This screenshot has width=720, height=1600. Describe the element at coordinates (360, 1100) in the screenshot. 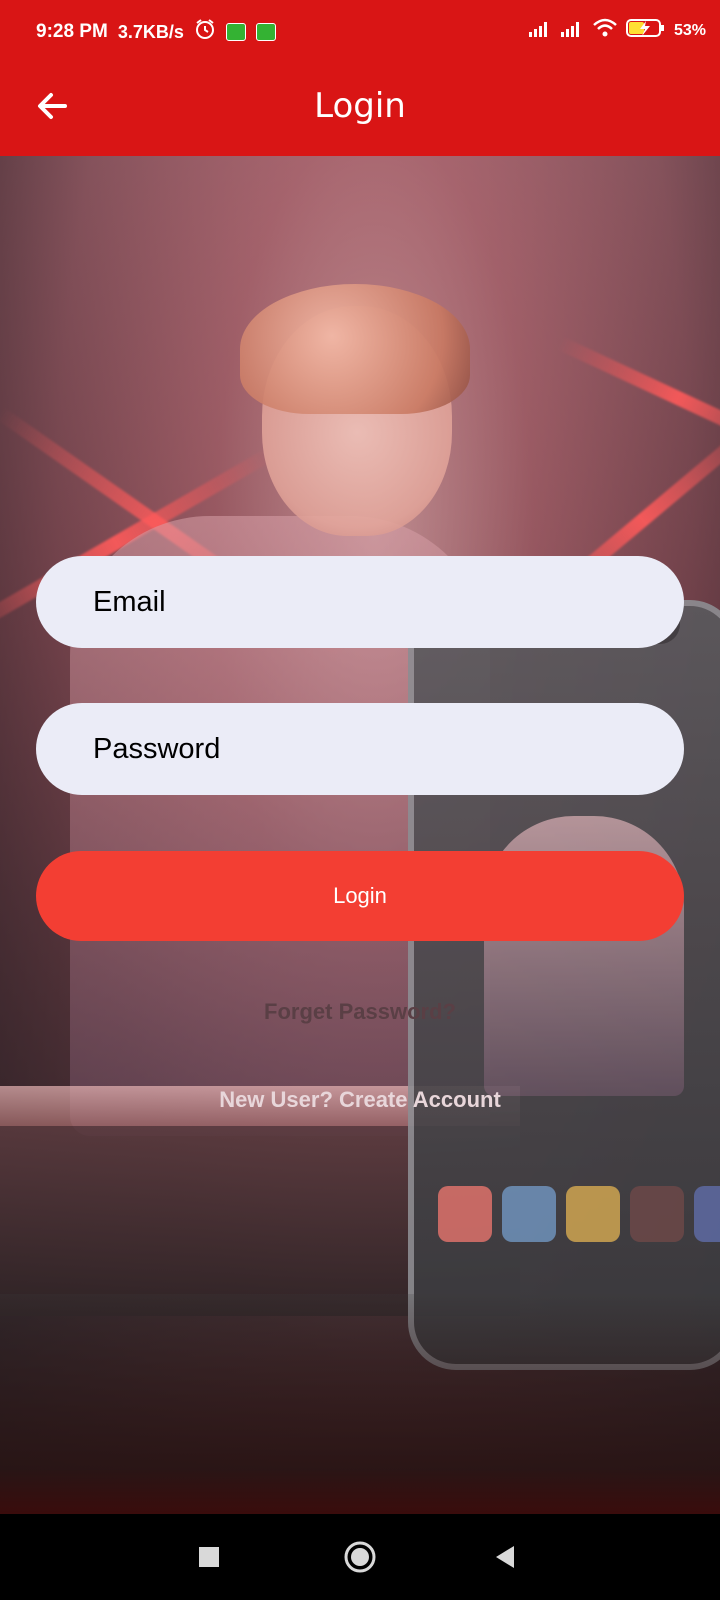

I see `create-account-link: New User? Create Account` at that location.